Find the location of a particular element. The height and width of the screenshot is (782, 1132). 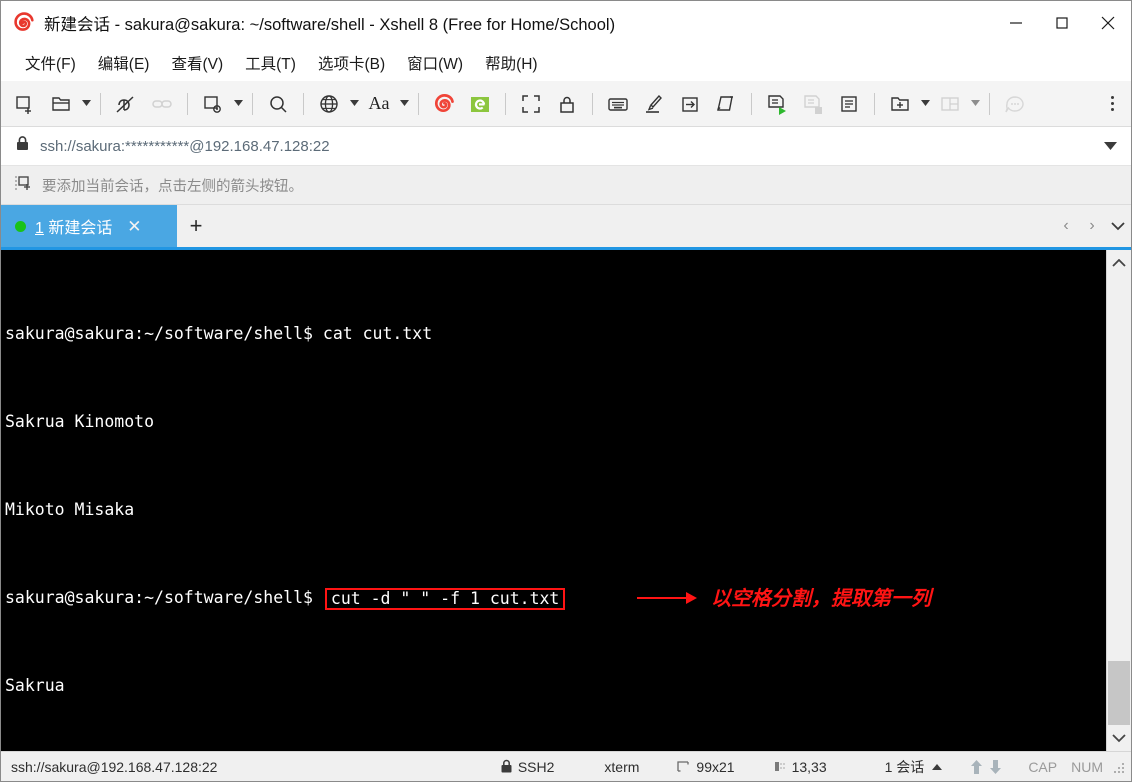

connected-dot-icon is located at coordinates (20, 226).